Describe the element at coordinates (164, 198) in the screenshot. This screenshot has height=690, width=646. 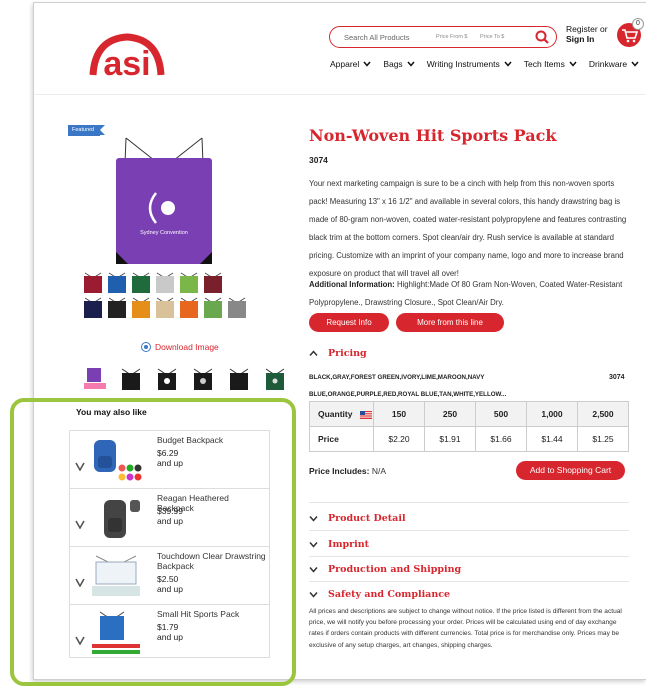
I see `product-main-image: Sydney Convention` at that location.